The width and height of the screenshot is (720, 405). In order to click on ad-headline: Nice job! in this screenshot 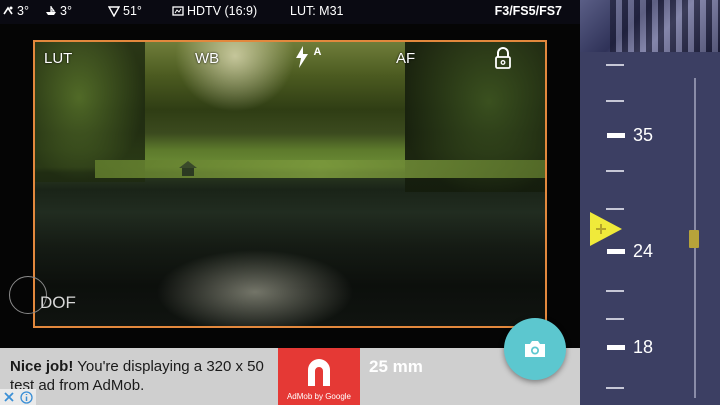, I will do `click(42, 366)`.